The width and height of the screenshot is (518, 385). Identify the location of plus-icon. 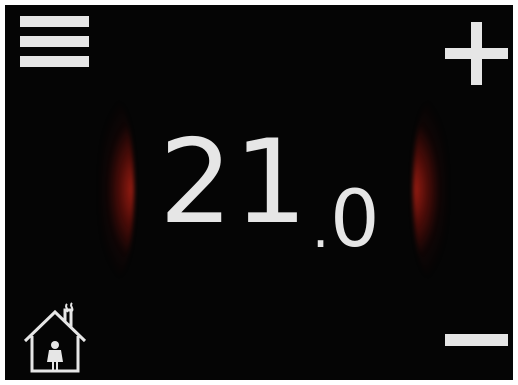
(476, 53).